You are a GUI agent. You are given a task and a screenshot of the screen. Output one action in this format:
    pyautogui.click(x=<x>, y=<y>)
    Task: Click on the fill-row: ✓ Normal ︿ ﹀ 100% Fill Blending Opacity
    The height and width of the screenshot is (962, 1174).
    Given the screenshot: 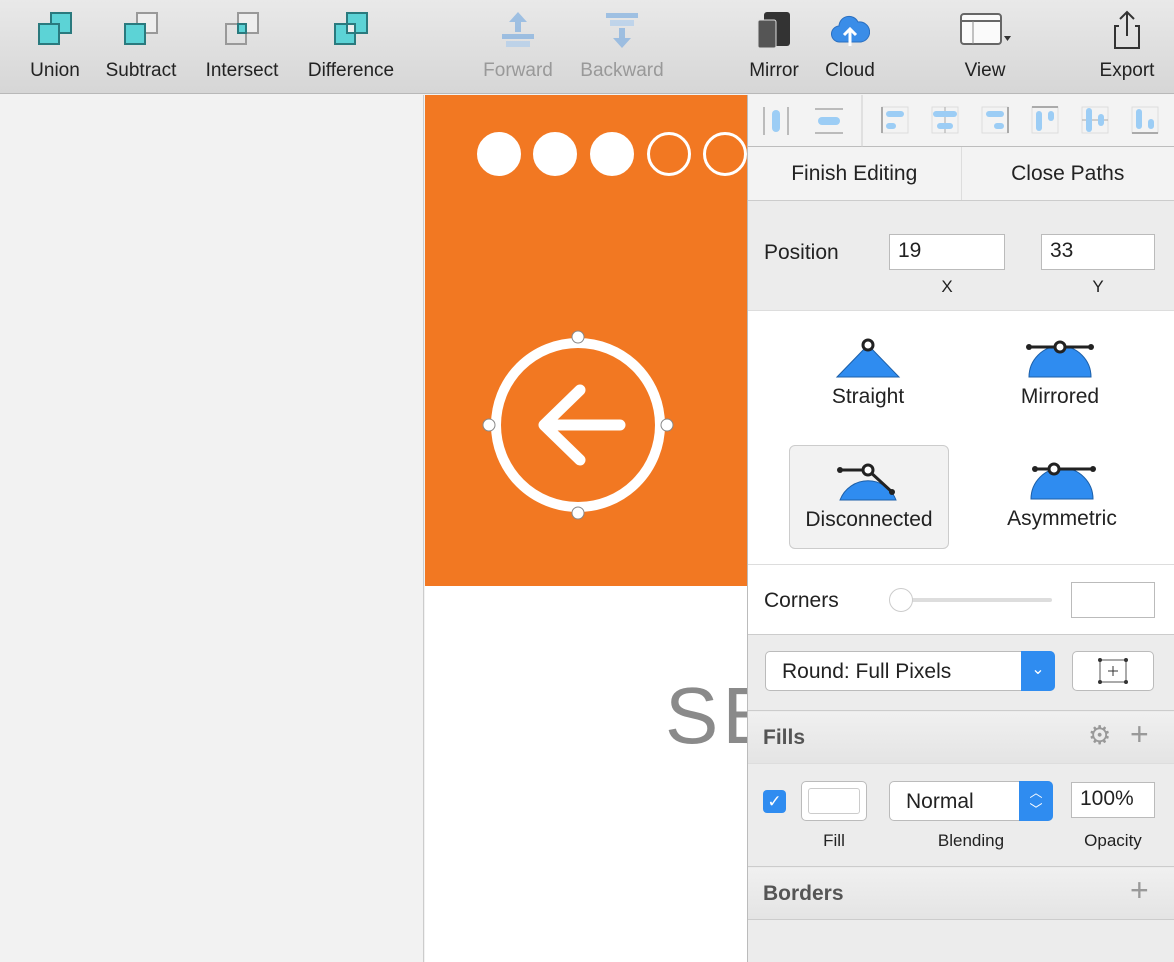 What is the action you would take?
    pyautogui.click(x=961, y=816)
    